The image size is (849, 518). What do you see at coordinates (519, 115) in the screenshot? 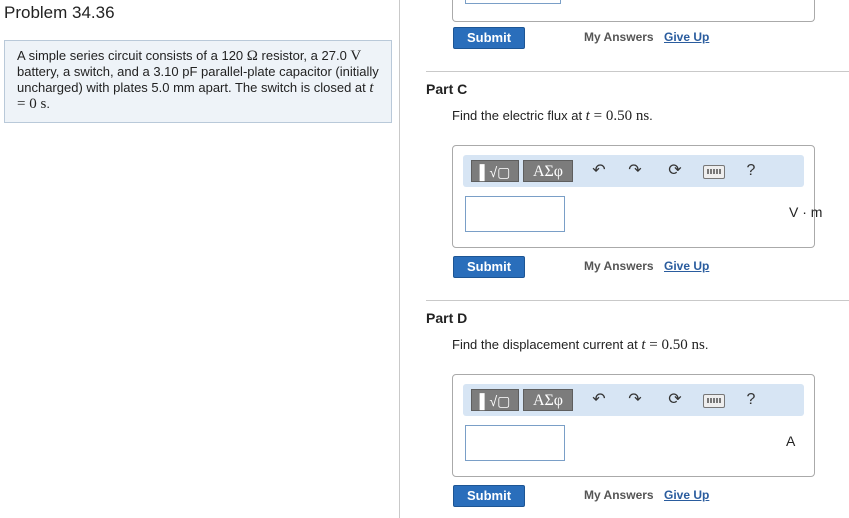
I see `question-text: Find the electric flux at` at bounding box center [519, 115].